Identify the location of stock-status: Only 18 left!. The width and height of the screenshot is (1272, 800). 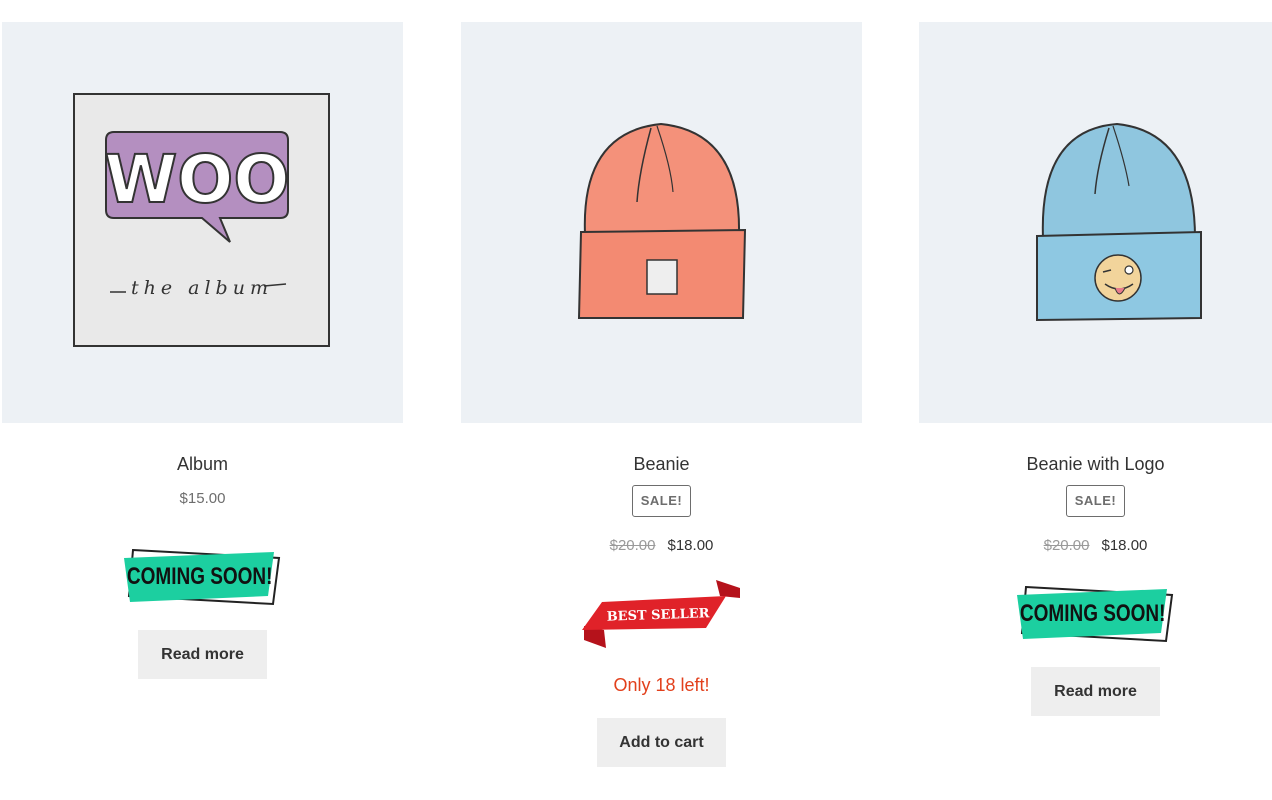
(661, 685).